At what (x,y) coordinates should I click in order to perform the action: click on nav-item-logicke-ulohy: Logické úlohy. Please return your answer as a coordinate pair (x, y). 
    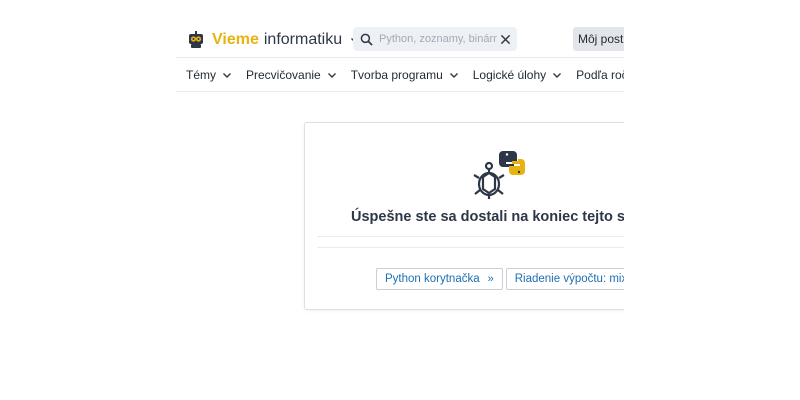
    Looking at the image, I should click on (517, 75).